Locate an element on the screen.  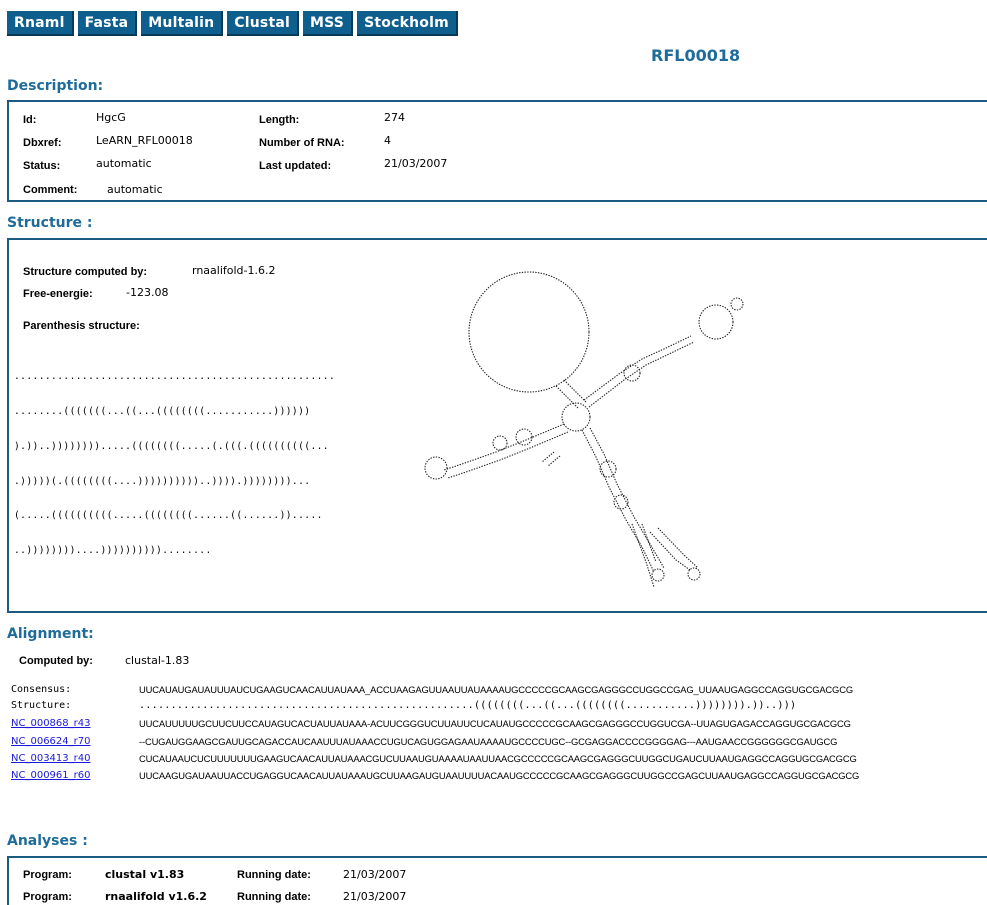
alignment-computed-by-value: clustal-1.83 is located at coordinates (157, 660).